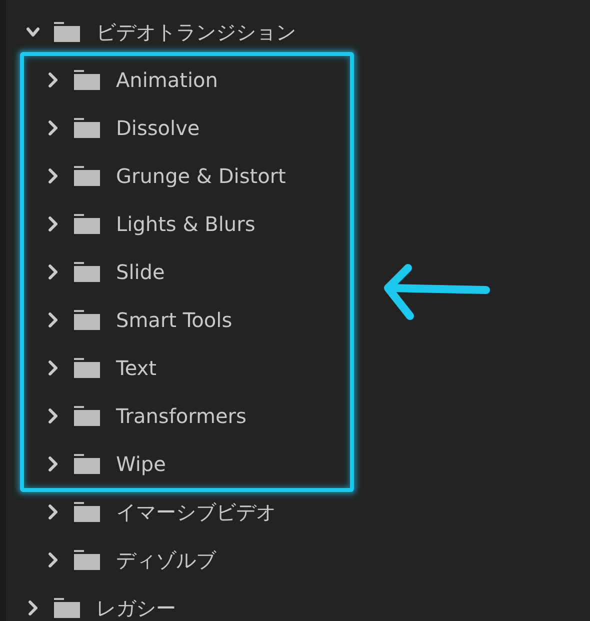 This screenshot has width=590, height=621. What do you see at coordinates (201, 176) in the screenshot?
I see `tree-item: Grunge & Distort` at bounding box center [201, 176].